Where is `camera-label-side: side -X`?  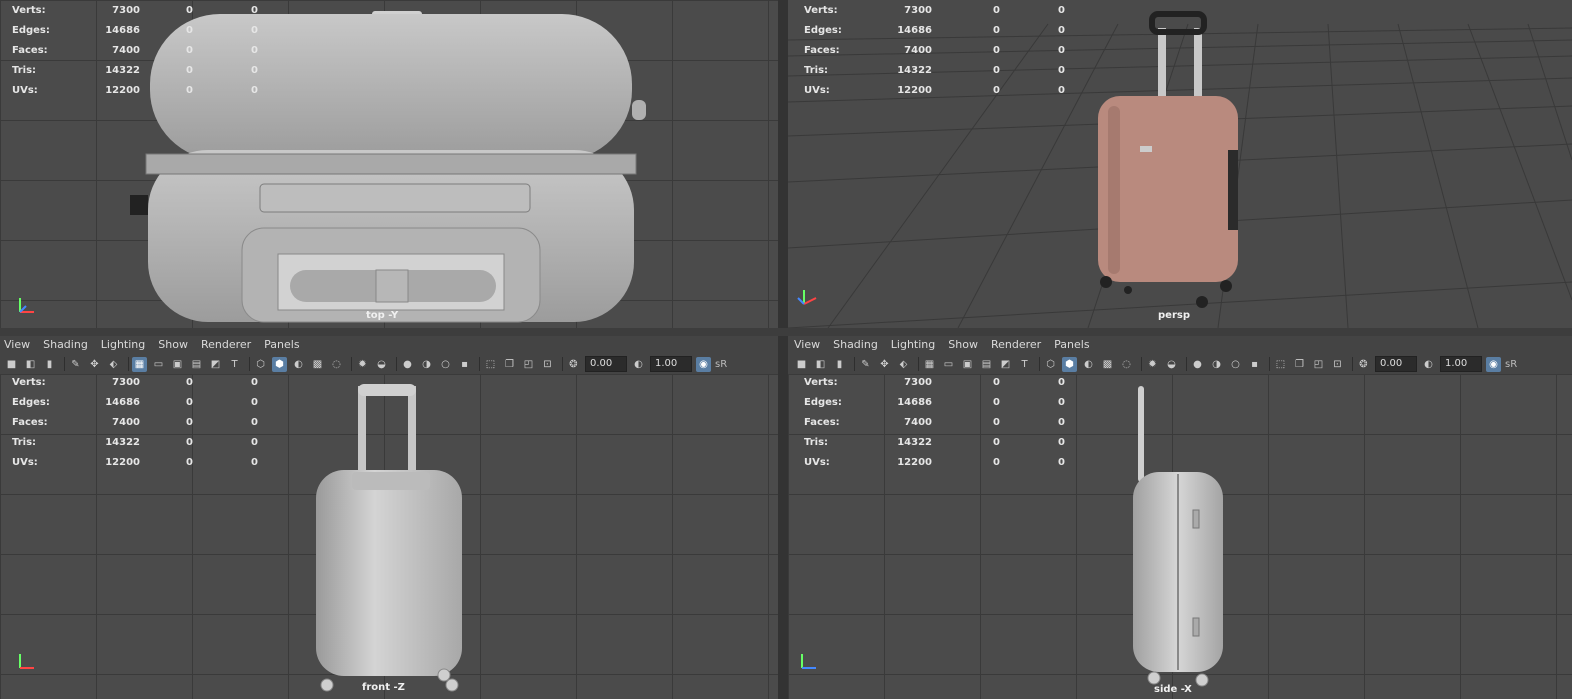
camera-label-side: side -X is located at coordinates (1173, 689).